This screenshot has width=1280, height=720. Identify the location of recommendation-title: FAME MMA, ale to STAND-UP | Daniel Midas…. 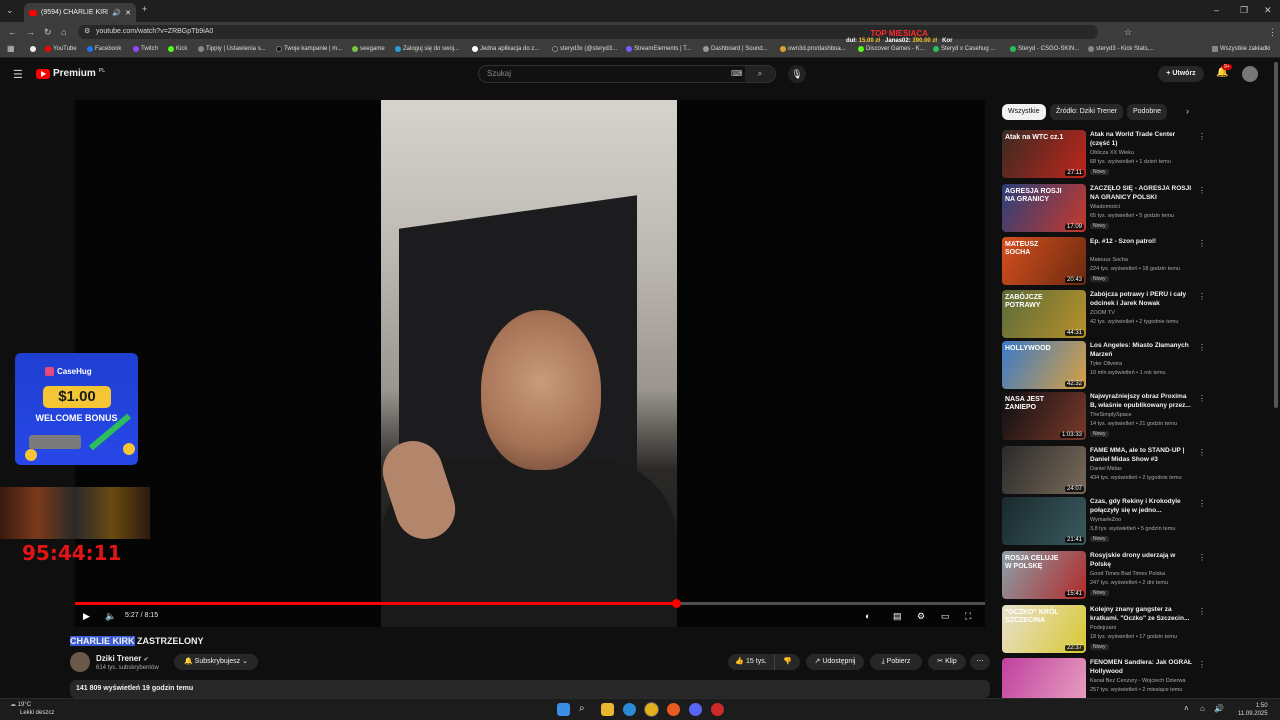
(1142, 455).